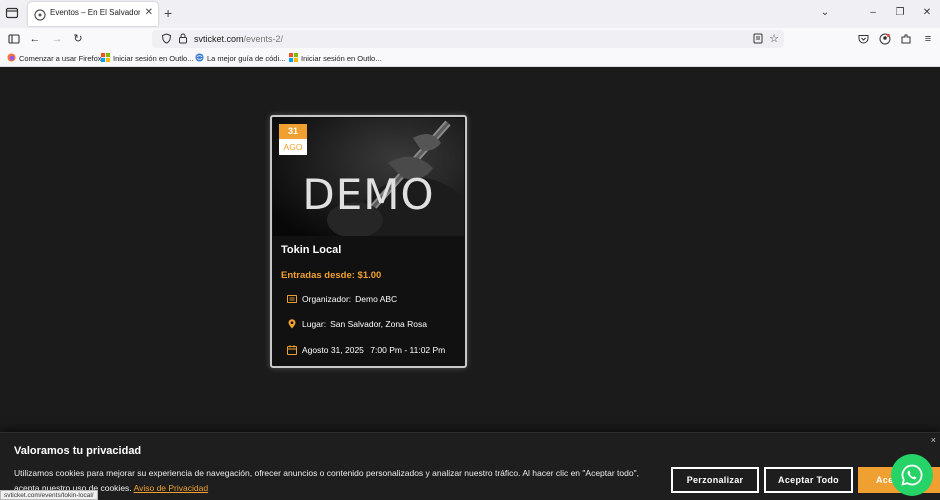  Describe the element at coordinates (293, 131) in the screenshot. I see `date-day: 31` at that location.